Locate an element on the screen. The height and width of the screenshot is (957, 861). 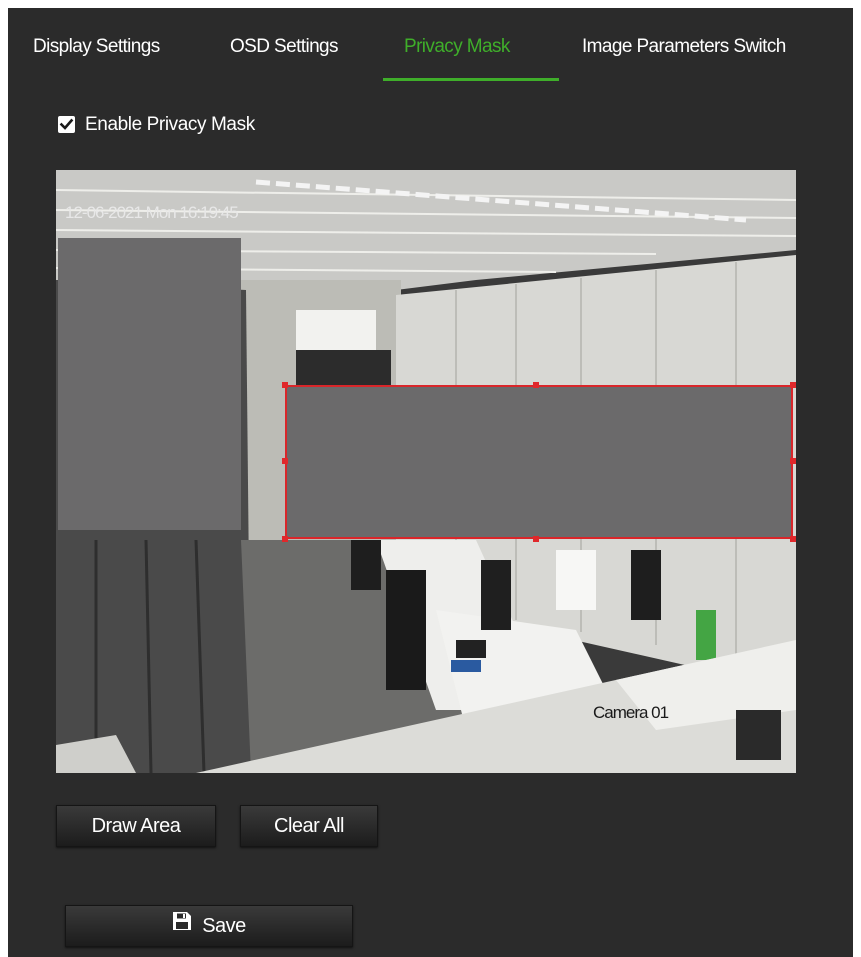
save-button-label: Save is located at coordinates (224, 926).